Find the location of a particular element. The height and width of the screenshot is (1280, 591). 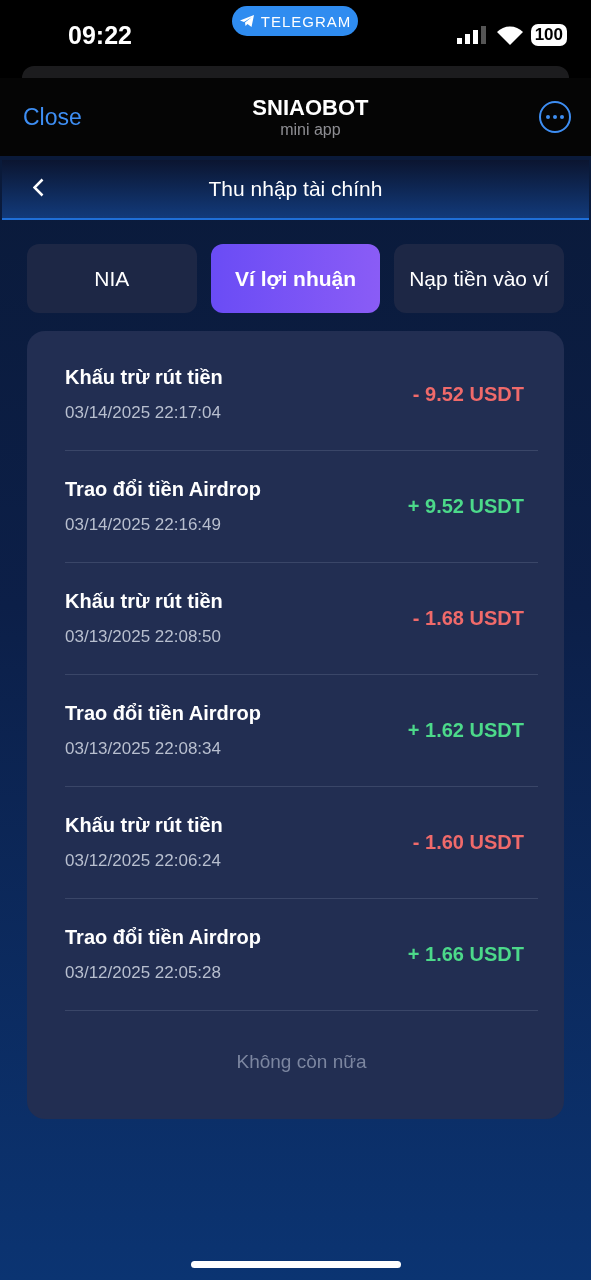

close-button: Close is located at coordinates (52, 117).